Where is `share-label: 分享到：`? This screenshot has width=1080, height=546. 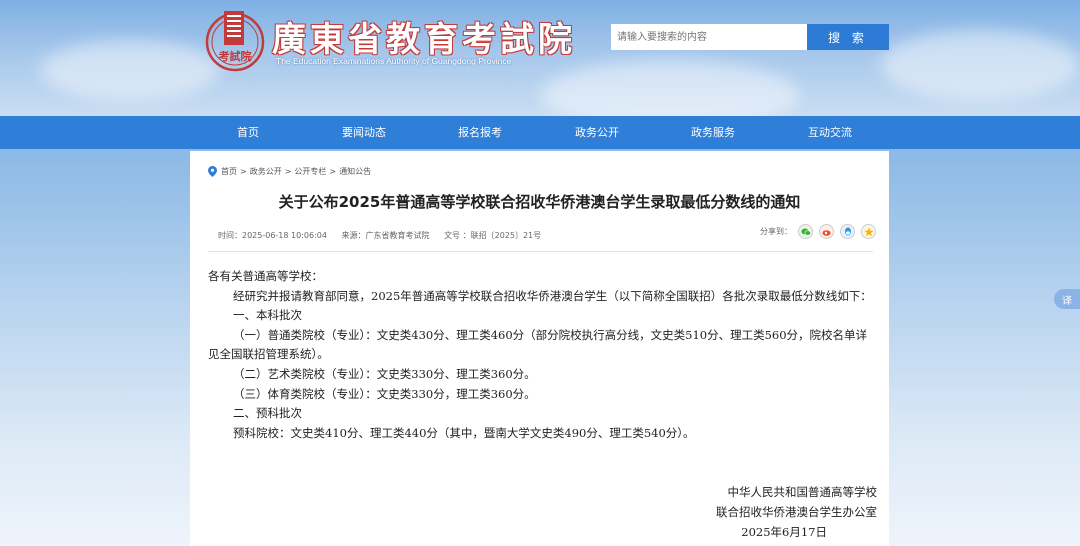
share-label: 分享到： is located at coordinates (776, 231).